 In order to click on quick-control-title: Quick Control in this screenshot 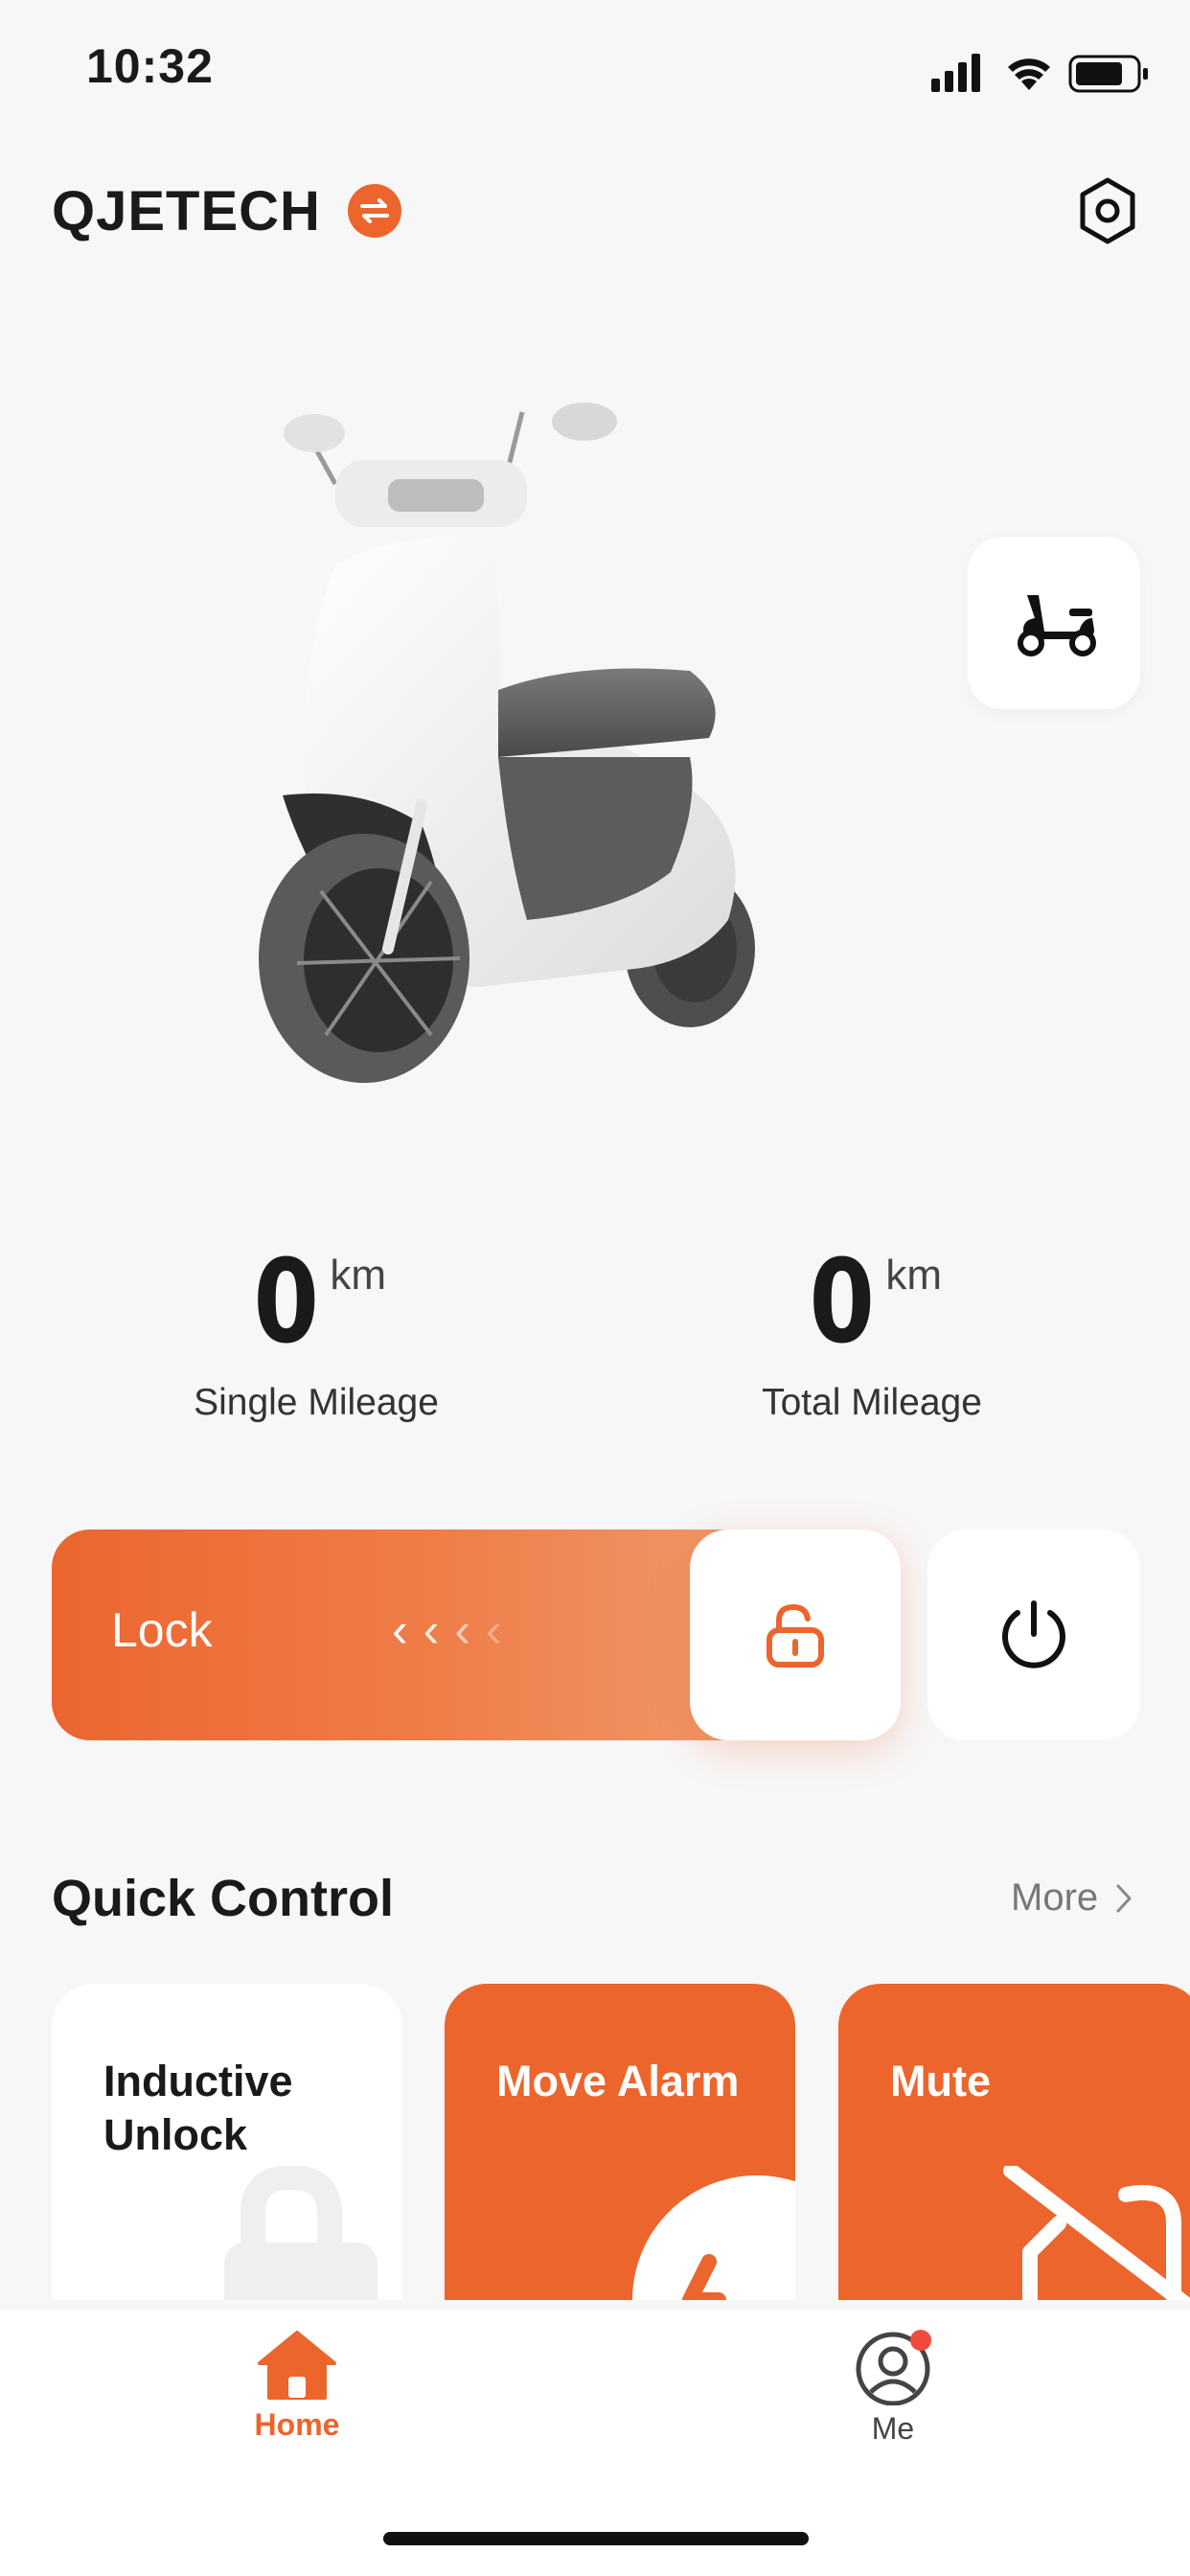, I will do `click(224, 1898)`.